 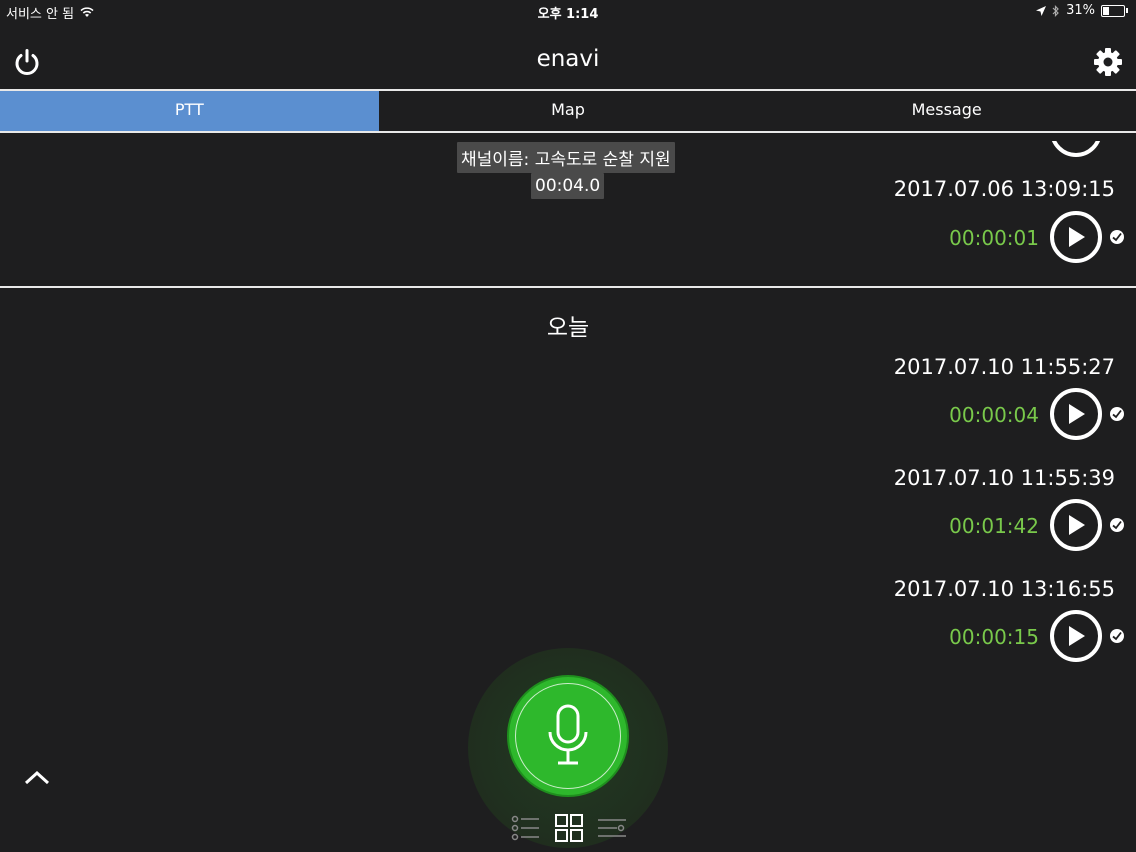 What do you see at coordinates (612, 828) in the screenshot?
I see `slider-view-icon` at bounding box center [612, 828].